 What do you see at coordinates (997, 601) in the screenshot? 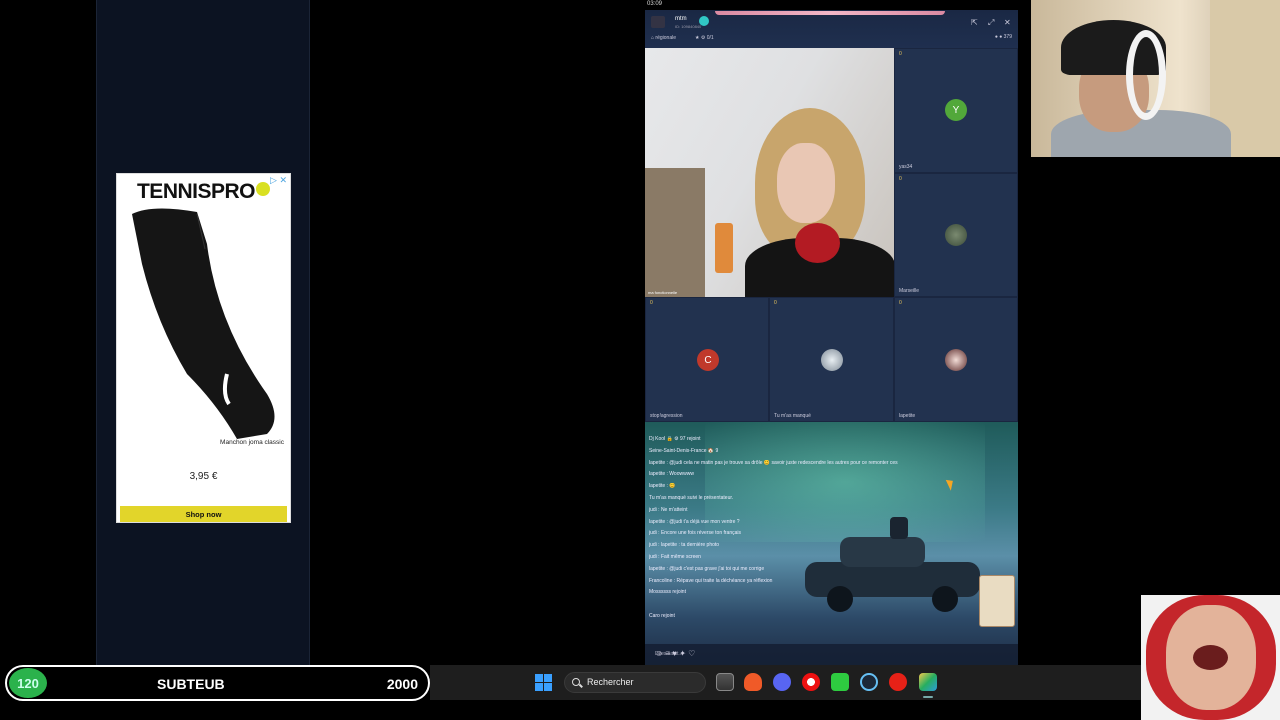
I see `gift-banner` at bounding box center [997, 601].